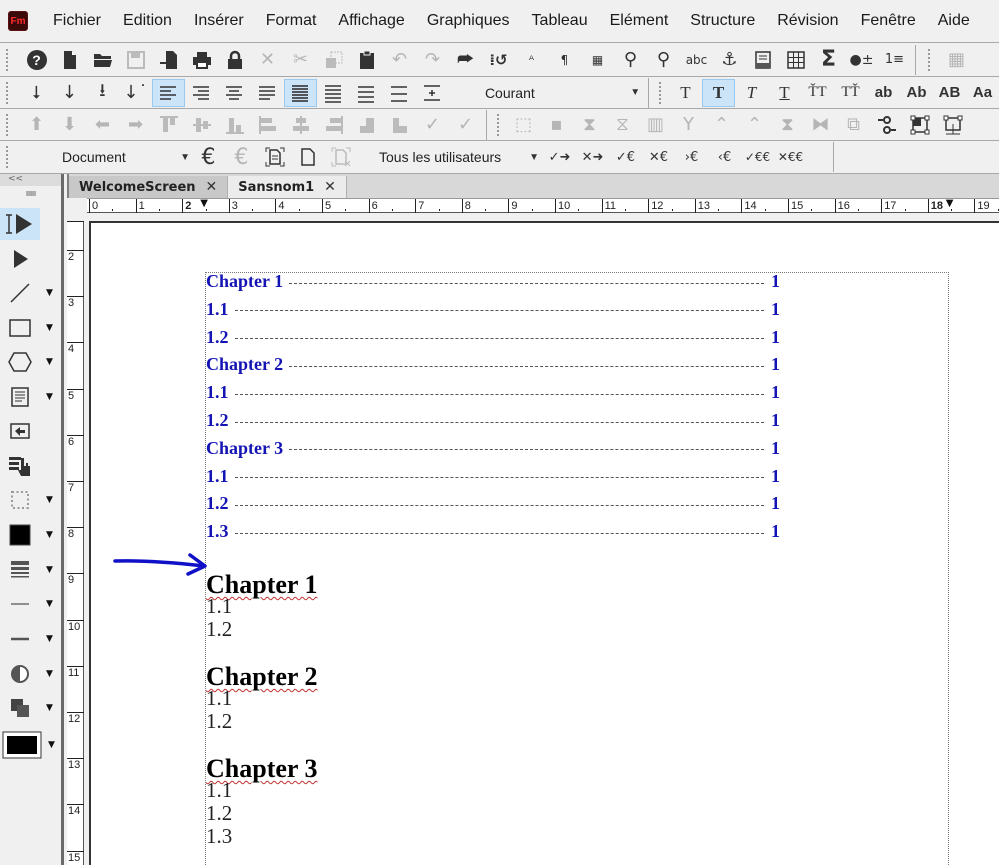 This screenshot has height=865, width=999. Describe the element at coordinates (208, 157) in the screenshot. I see `track-changes-button: €` at that location.